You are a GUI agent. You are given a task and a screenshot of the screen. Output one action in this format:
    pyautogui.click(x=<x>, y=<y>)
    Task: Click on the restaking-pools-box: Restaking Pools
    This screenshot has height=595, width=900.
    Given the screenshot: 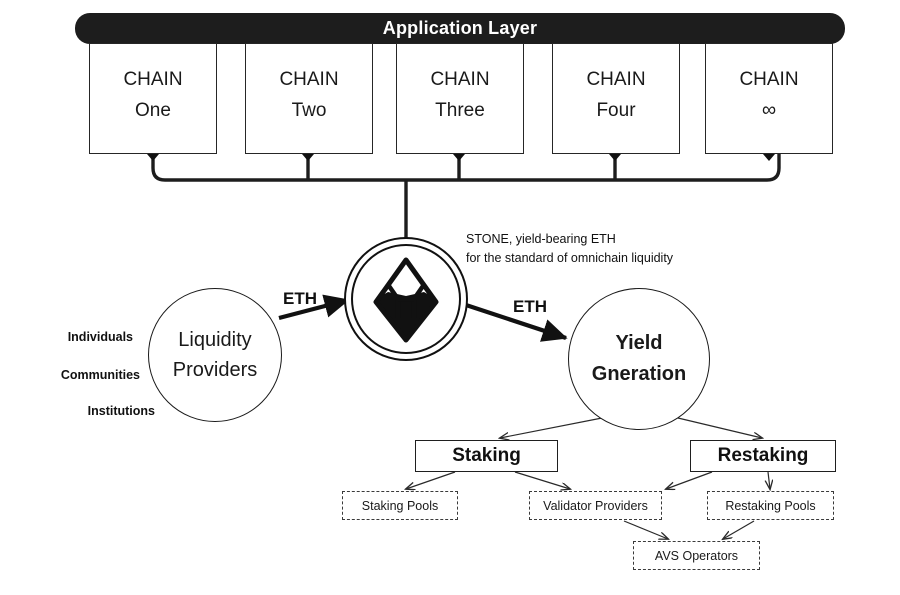 What is the action you would take?
    pyautogui.click(x=770, y=505)
    